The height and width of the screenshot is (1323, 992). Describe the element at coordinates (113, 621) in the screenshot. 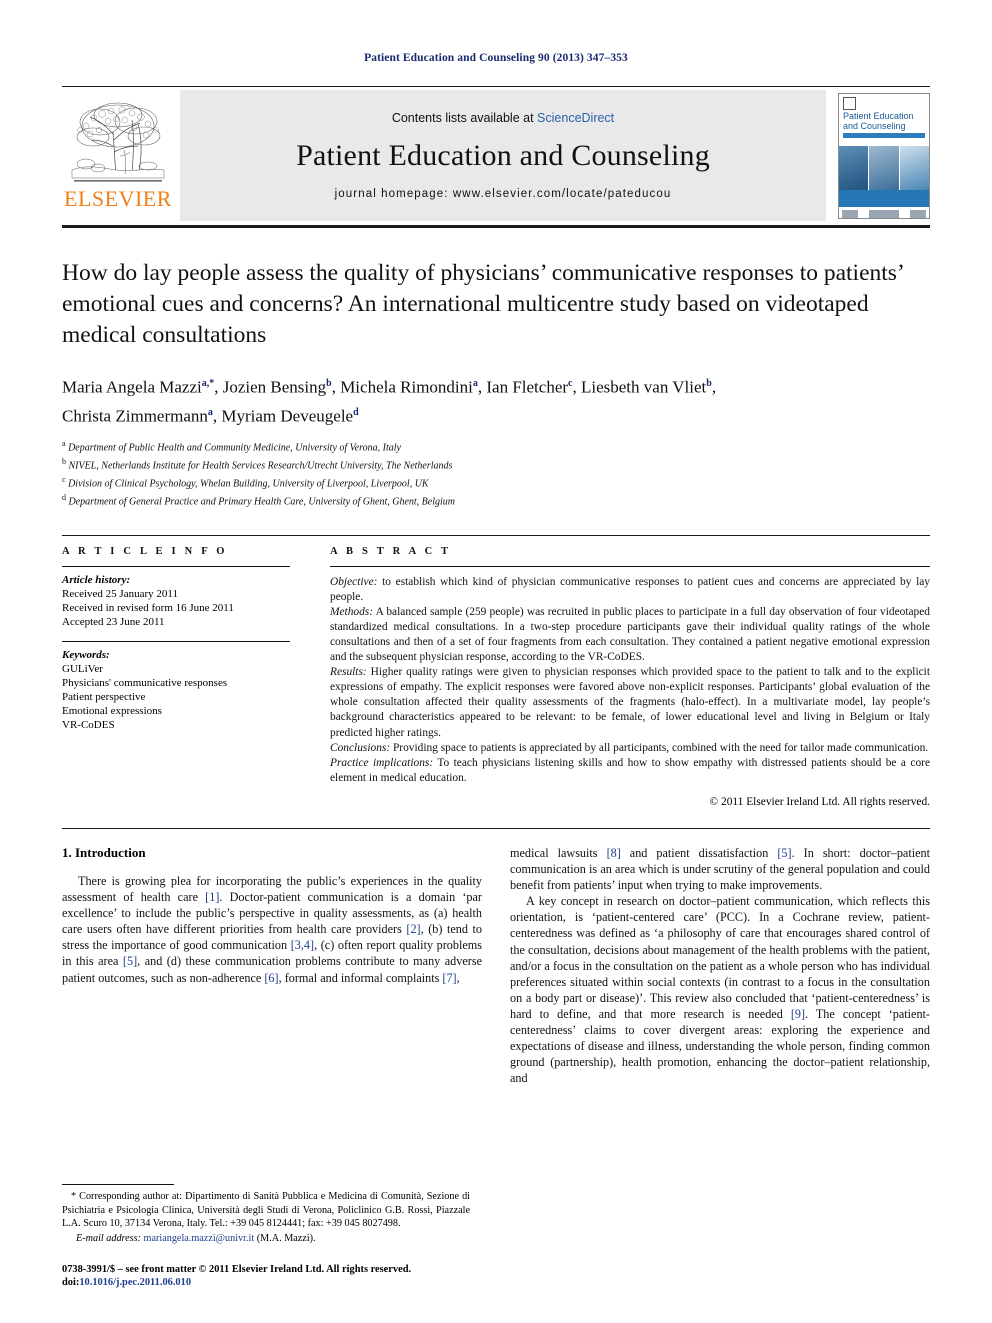

I see `article-history-item: Accepted 23 June 2011` at that location.